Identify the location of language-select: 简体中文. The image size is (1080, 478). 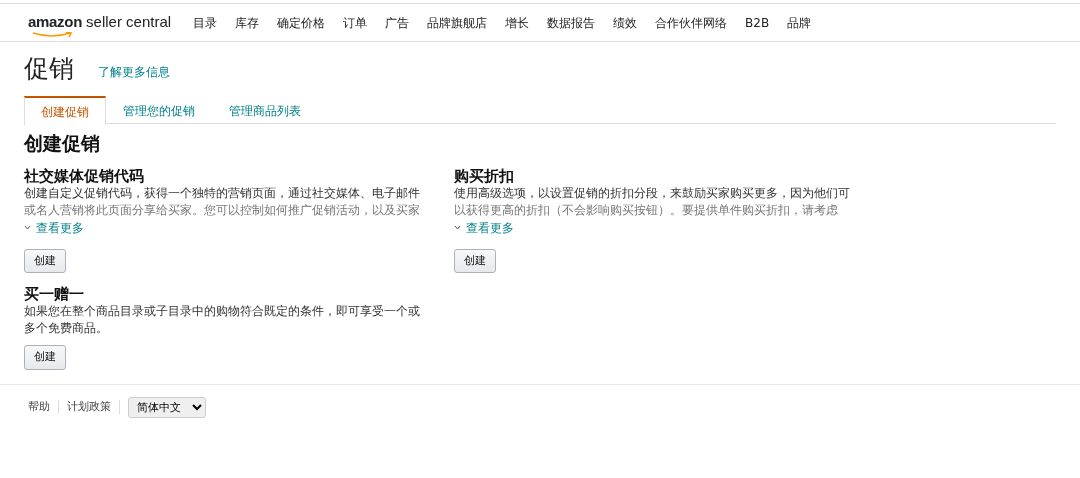
(167, 407).